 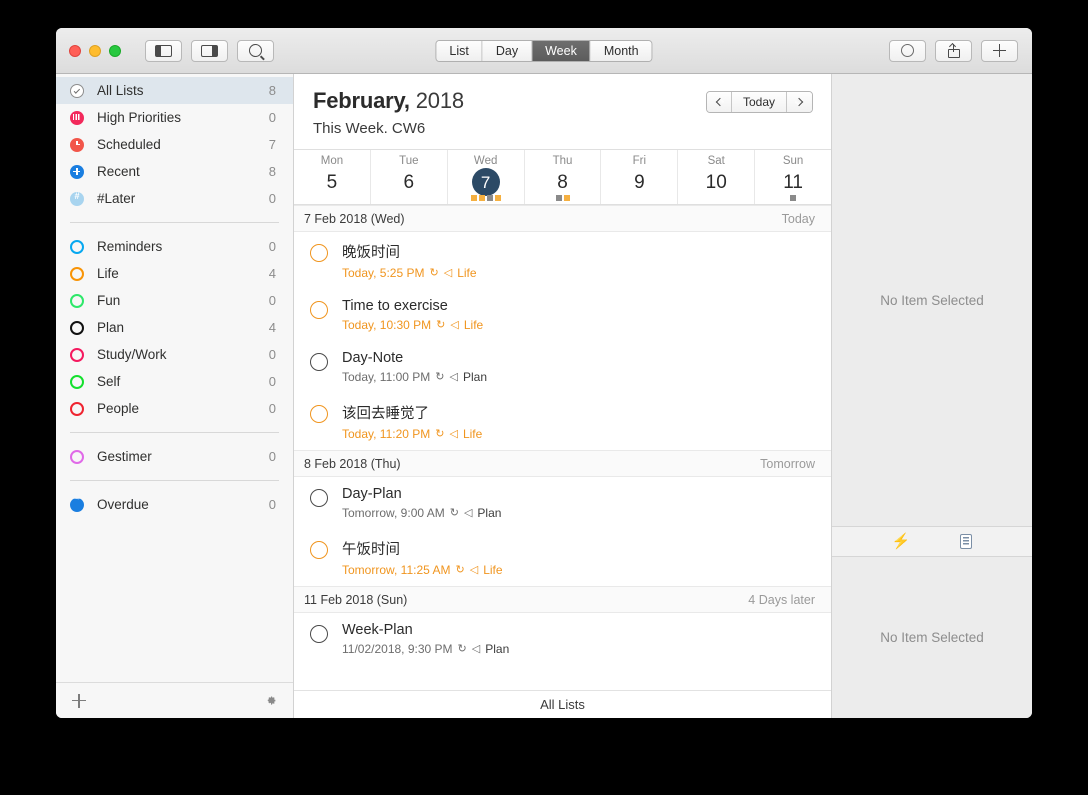 What do you see at coordinates (272, 171) in the screenshot?
I see `sidebar-item-count: 8` at bounding box center [272, 171].